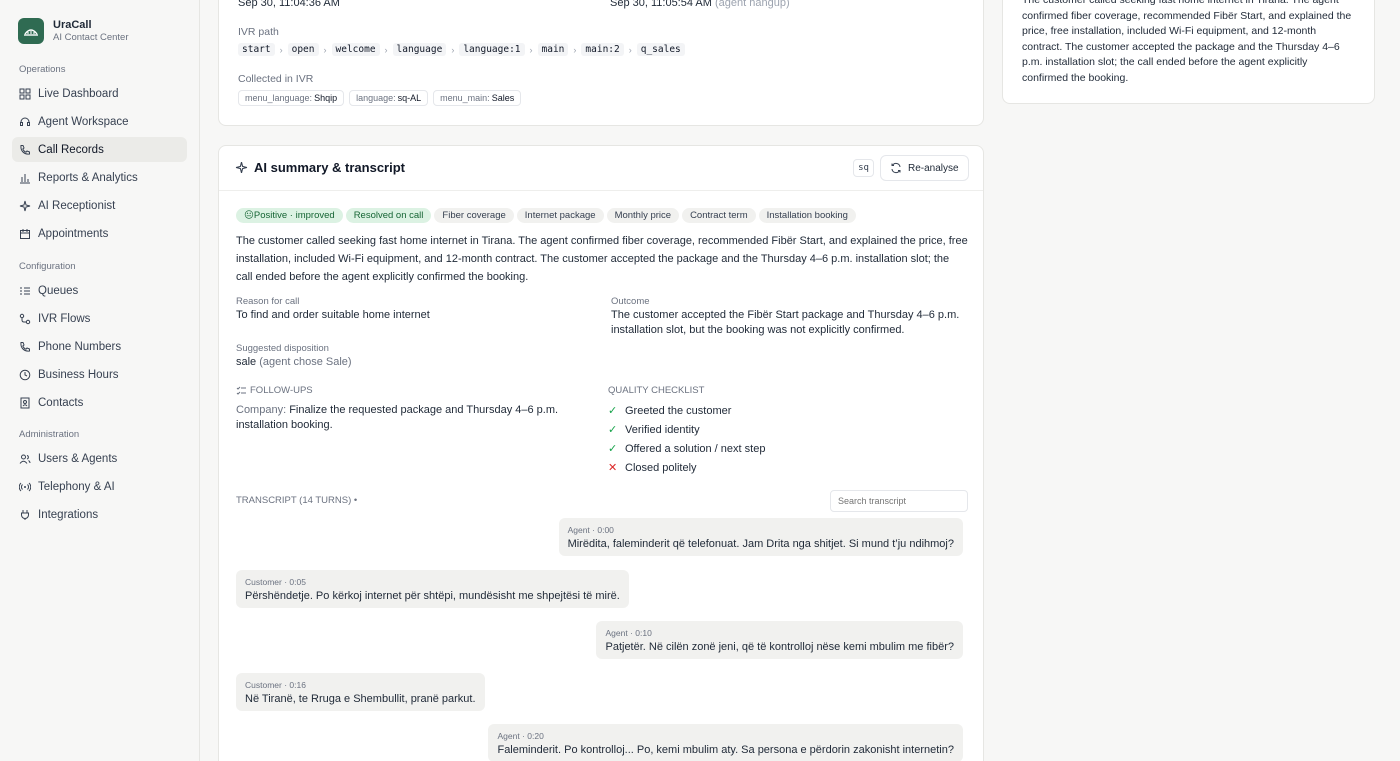 This screenshot has height=761, width=1400. I want to click on ivr-node: start, so click(256, 49).